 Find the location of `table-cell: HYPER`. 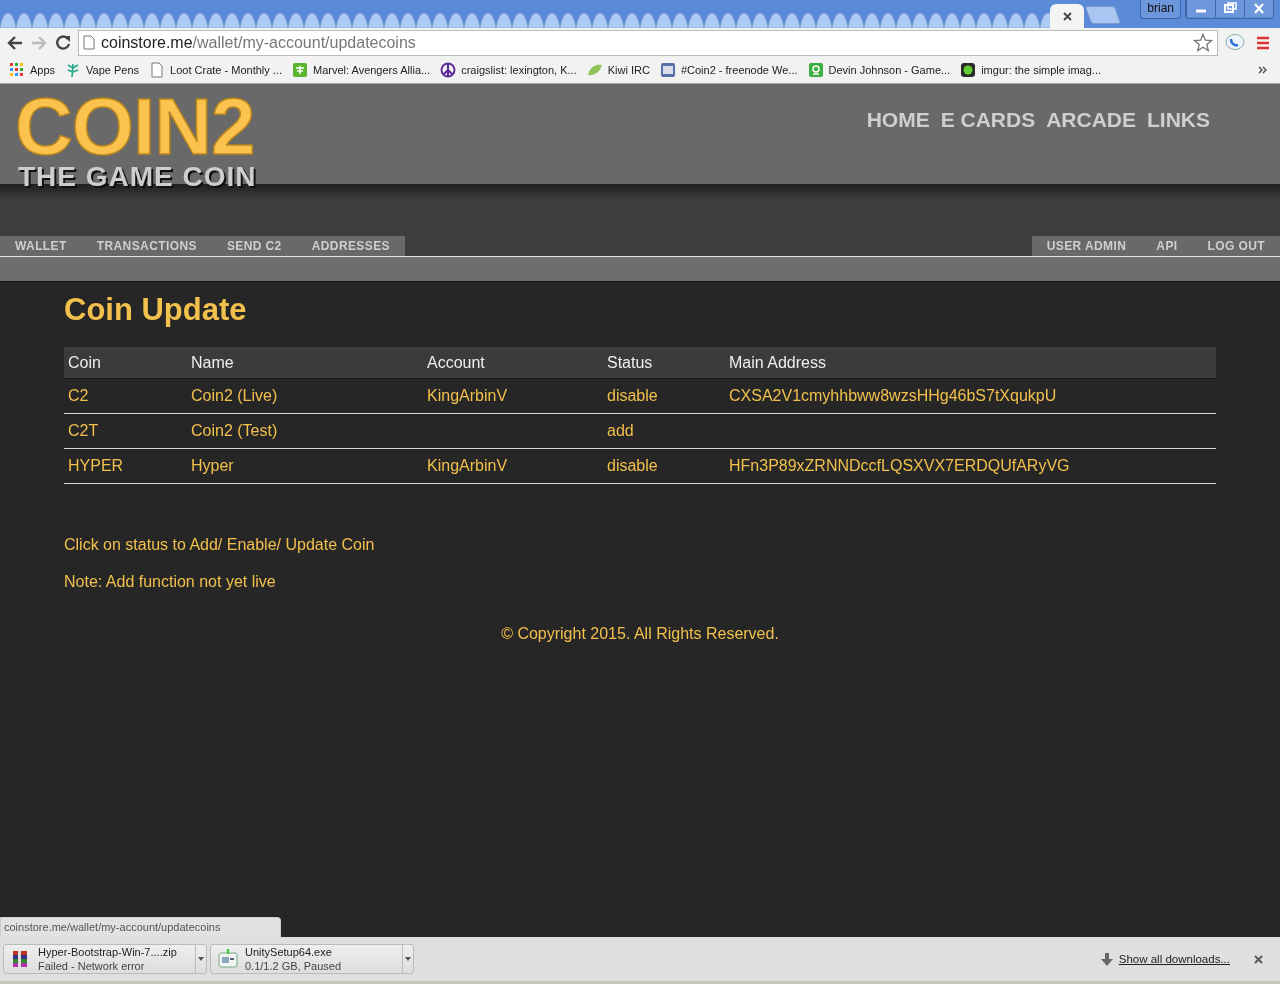

table-cell: HYPER is located at coordinates (125, 466).